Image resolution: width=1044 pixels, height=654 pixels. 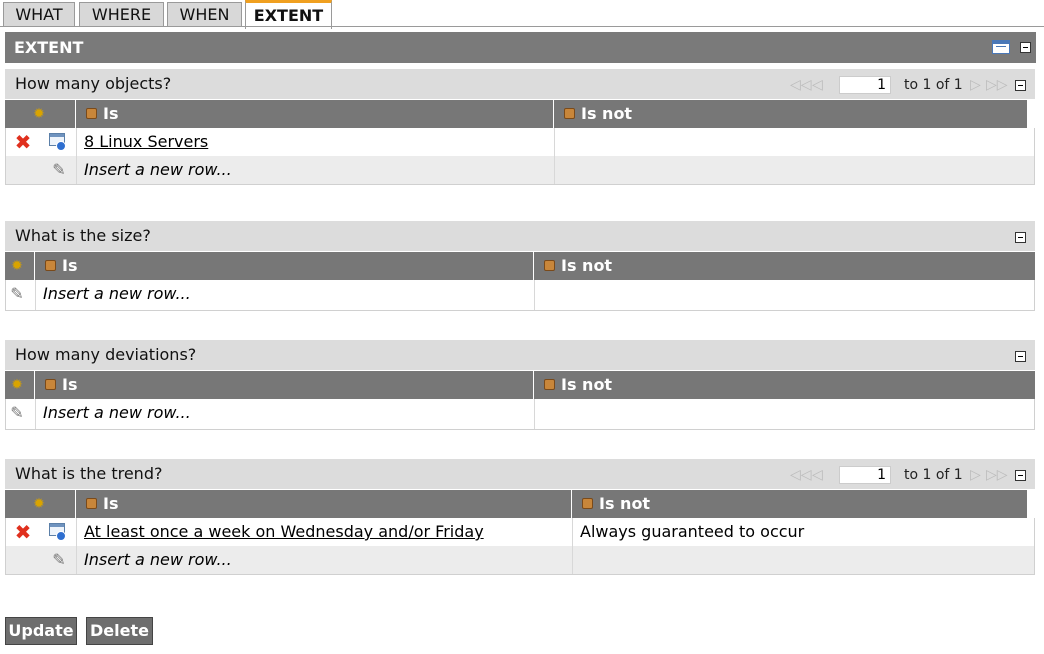 I want to click on section-size-title: What is the size?, so click(x=83, y=235).